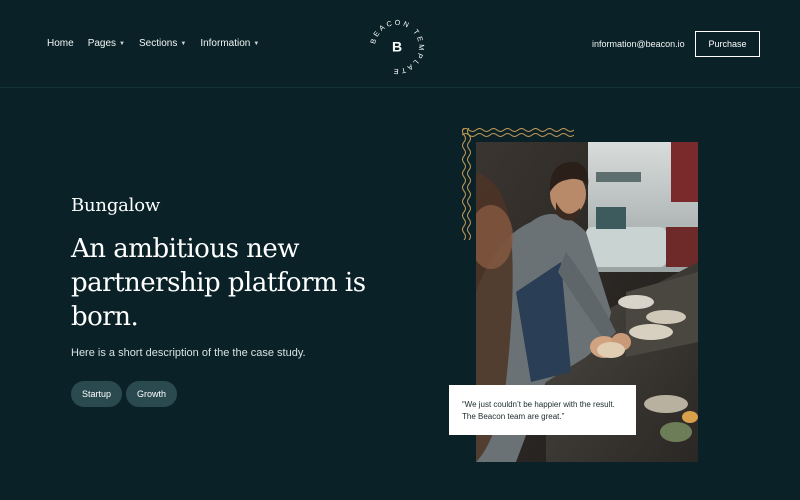  What do you see at coordinates (116, 205) in the screenshot?
I see `case-study-client: Bungalow` at bounding box center [116, 205].